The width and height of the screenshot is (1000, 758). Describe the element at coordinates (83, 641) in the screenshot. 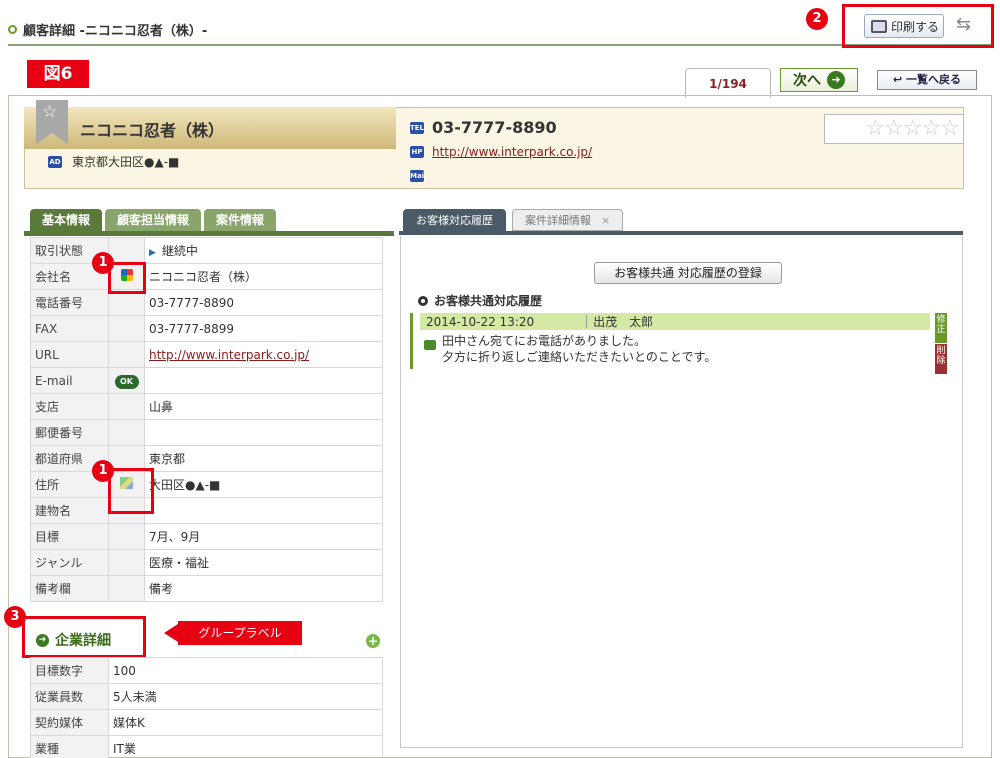

I see `group-title-text: 企業詳細` at that location.